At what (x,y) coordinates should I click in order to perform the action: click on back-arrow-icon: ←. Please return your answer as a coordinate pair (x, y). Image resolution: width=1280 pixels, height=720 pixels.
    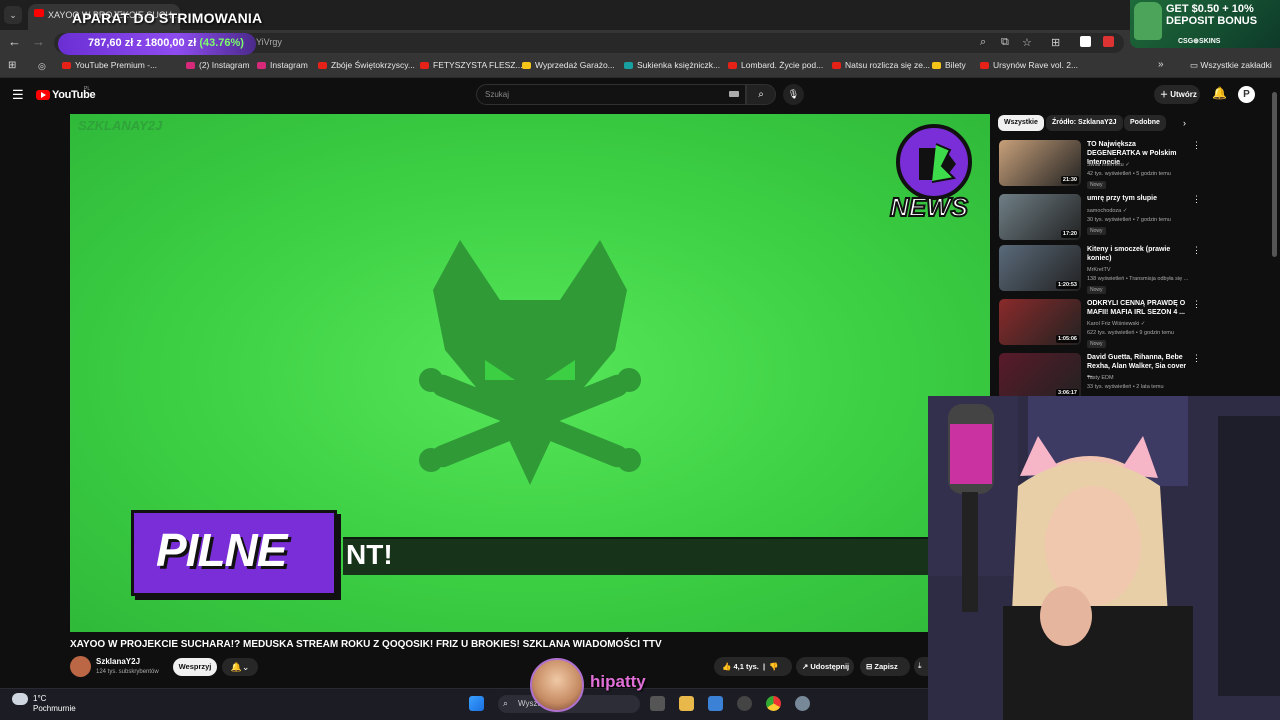
    Looking at the image, I should click on (14, 41).